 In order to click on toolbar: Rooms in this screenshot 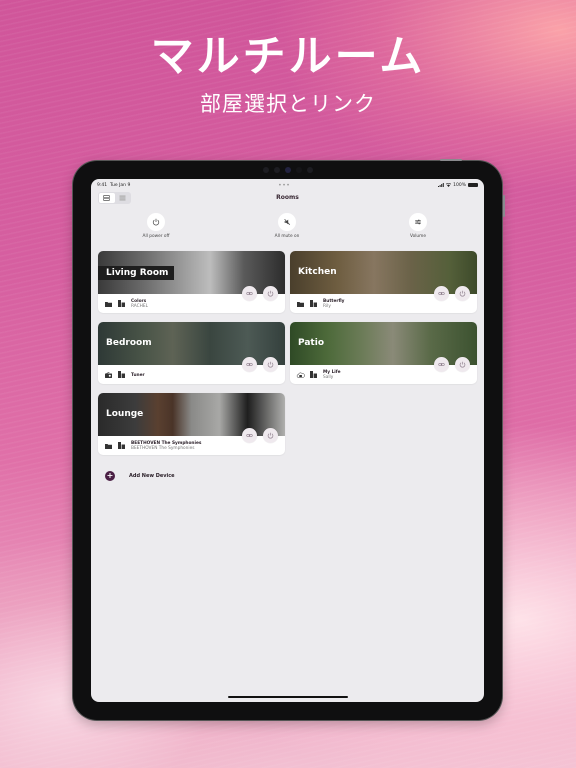, I will do `click(287, 198)`.